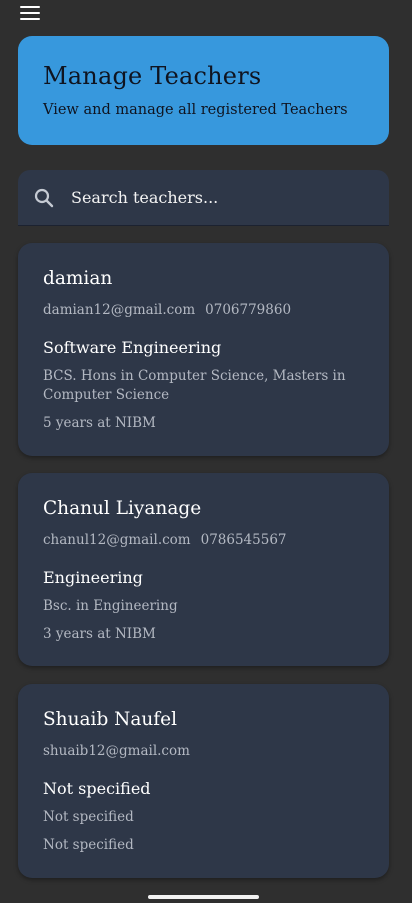  I want to click on teacher-phone: 0786545567, so click(243, 540).